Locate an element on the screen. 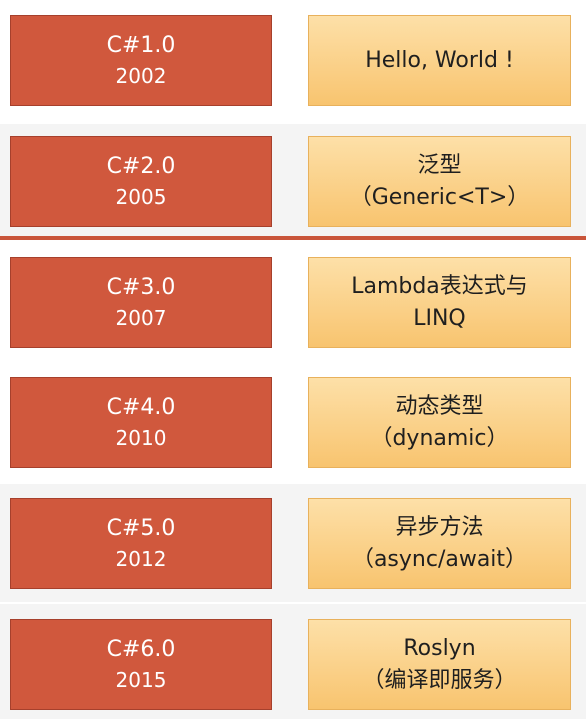  feature-box-csharp-6: Roslyn （编译即服务） is located at coordinates (439, 664).